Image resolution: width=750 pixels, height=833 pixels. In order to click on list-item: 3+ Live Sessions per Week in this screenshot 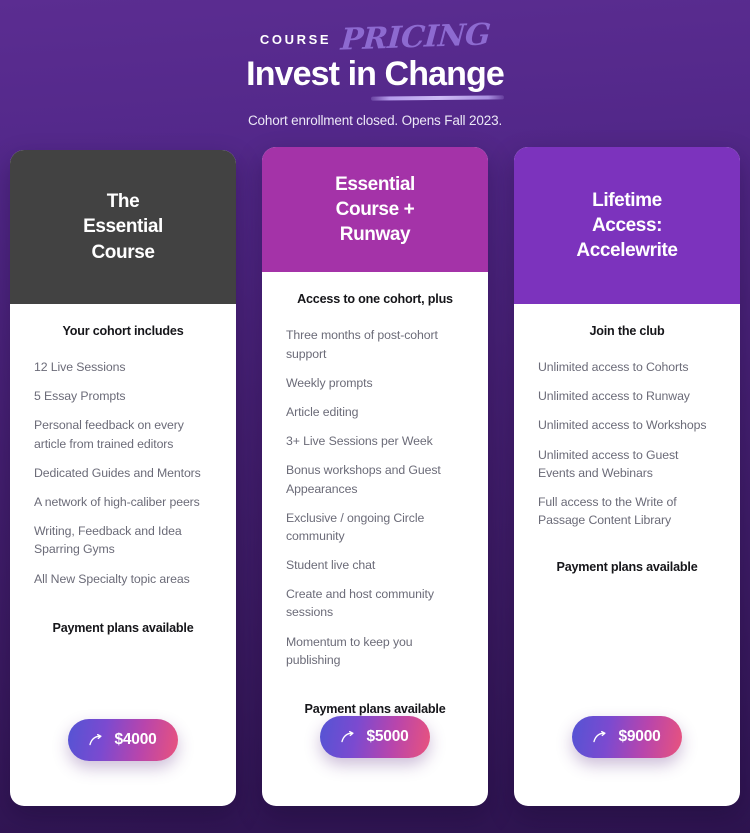, I will do `click(359, 441)`.